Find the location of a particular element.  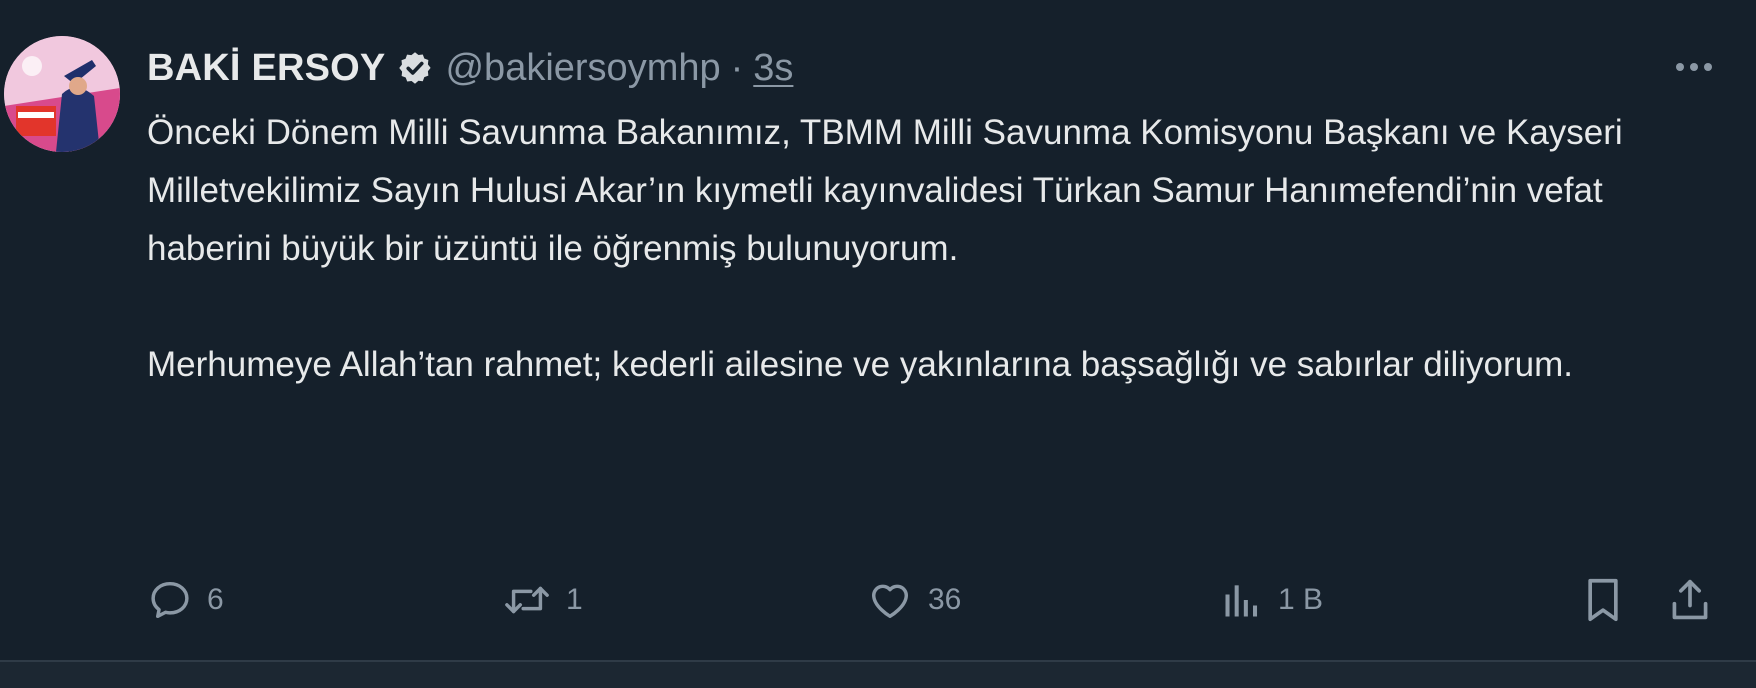

reply-button: 6 is located at coordinates (185, 600).